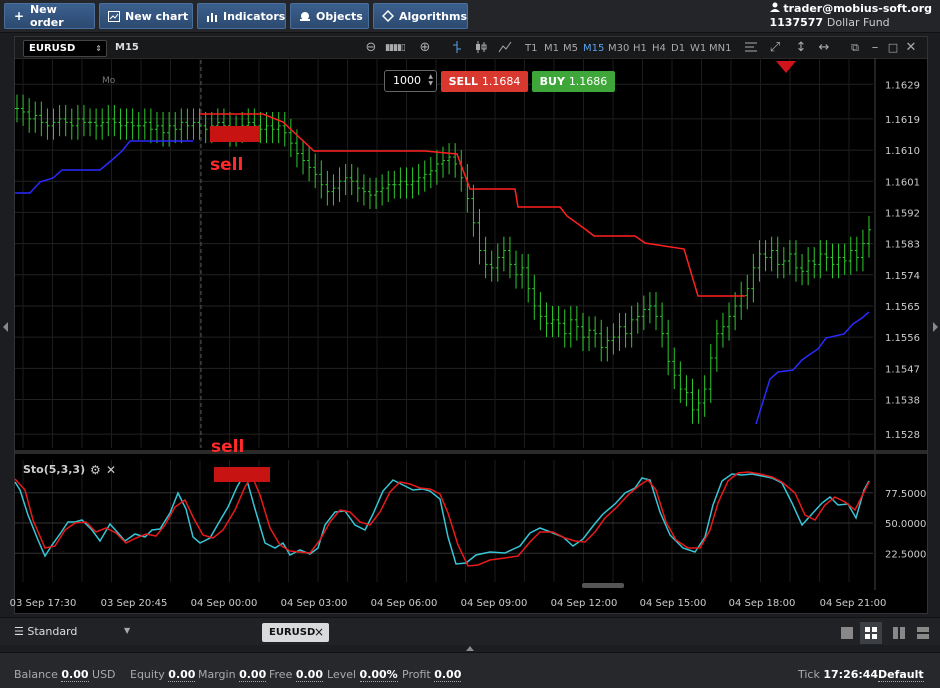  Describe the element at coordinates (847, 633) in the screenshot. I see `layout-single-button` at that location.